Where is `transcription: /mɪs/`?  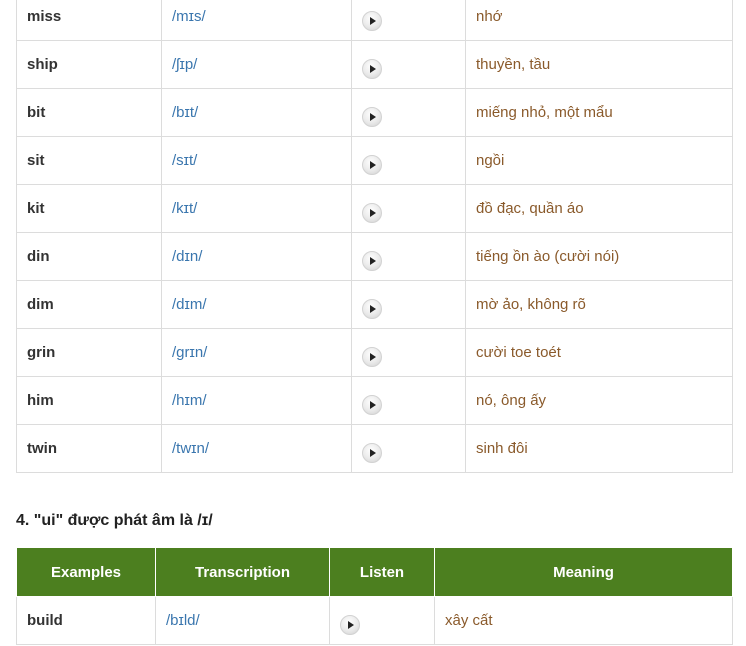 transcription: /mɪs/ is located at coordinates (256, 20).